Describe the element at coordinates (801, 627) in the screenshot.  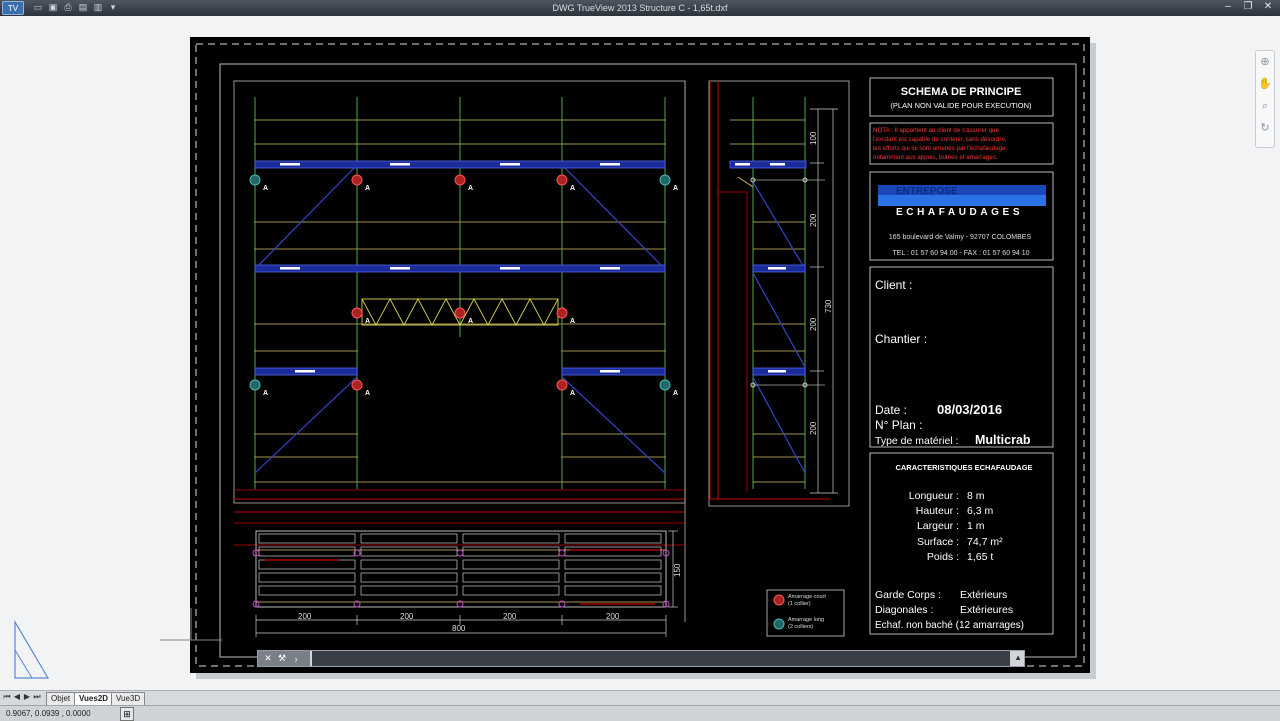
I see `svg-text: (2 colliers)` at that location.